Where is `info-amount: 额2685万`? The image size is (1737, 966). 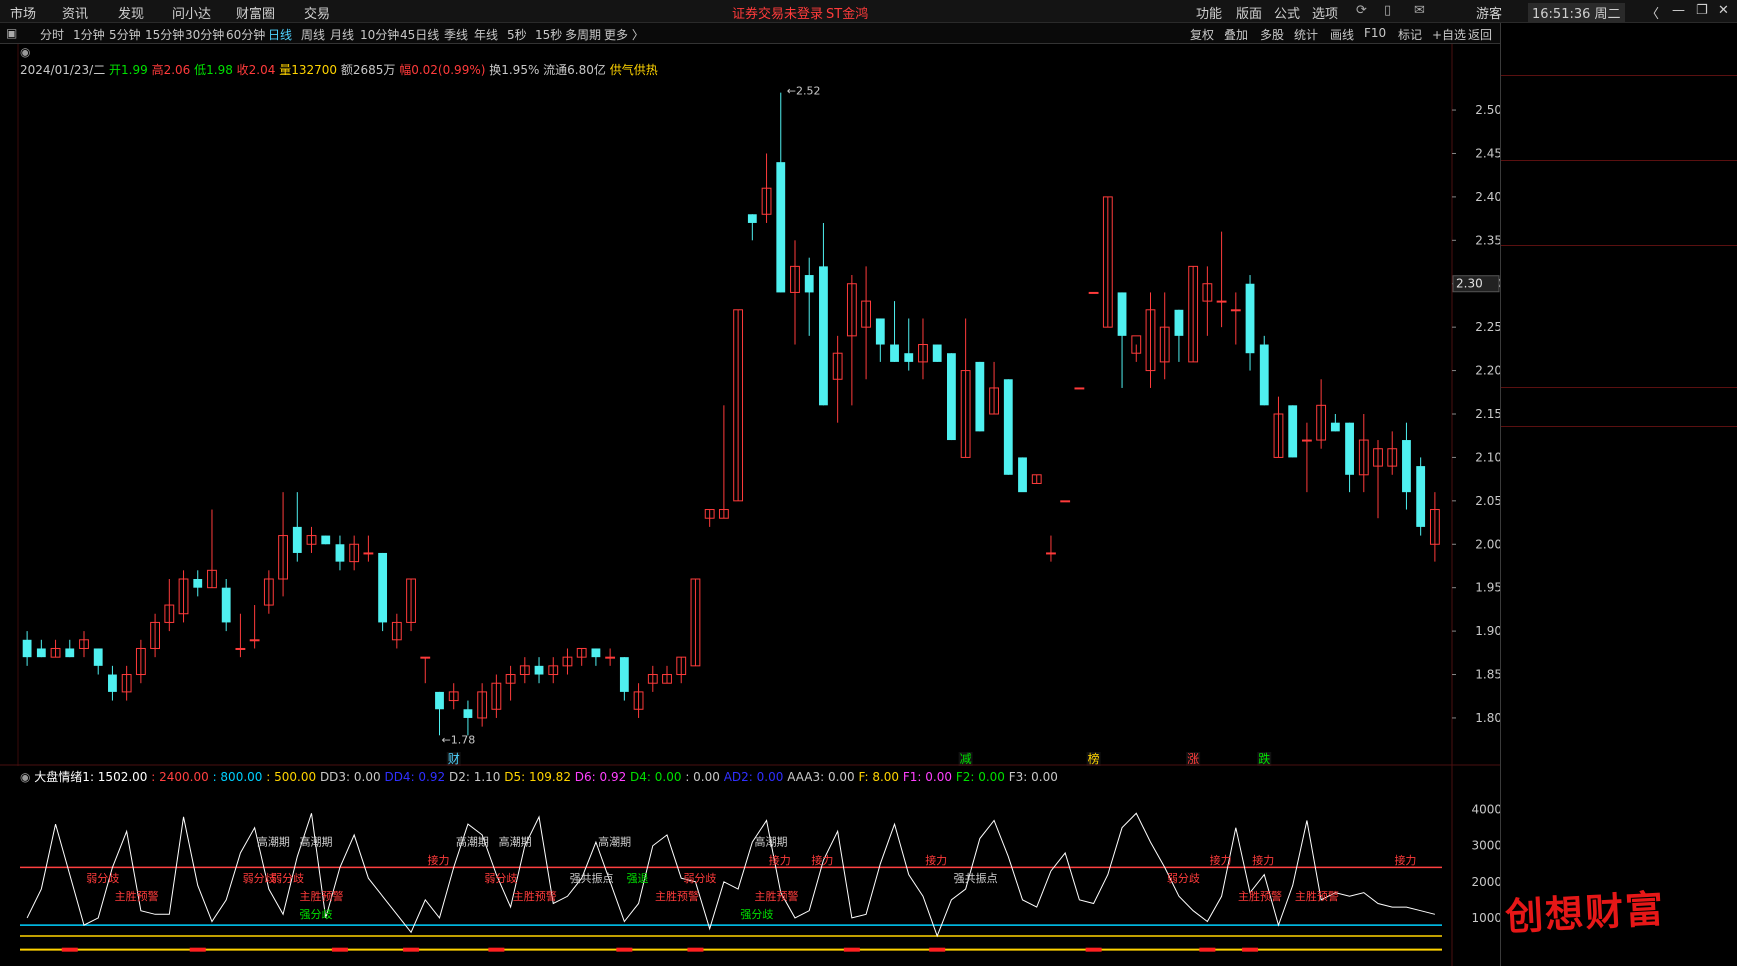 info-amount: 额2685万 is located at coordinates (370, 70).